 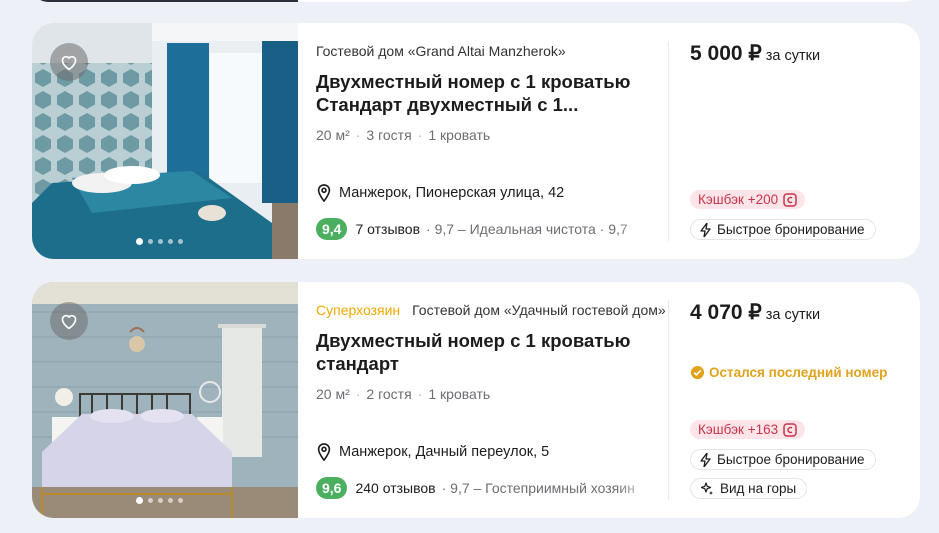 I want to click on review-count: 240 отзывов, so click(x=395, y=488).